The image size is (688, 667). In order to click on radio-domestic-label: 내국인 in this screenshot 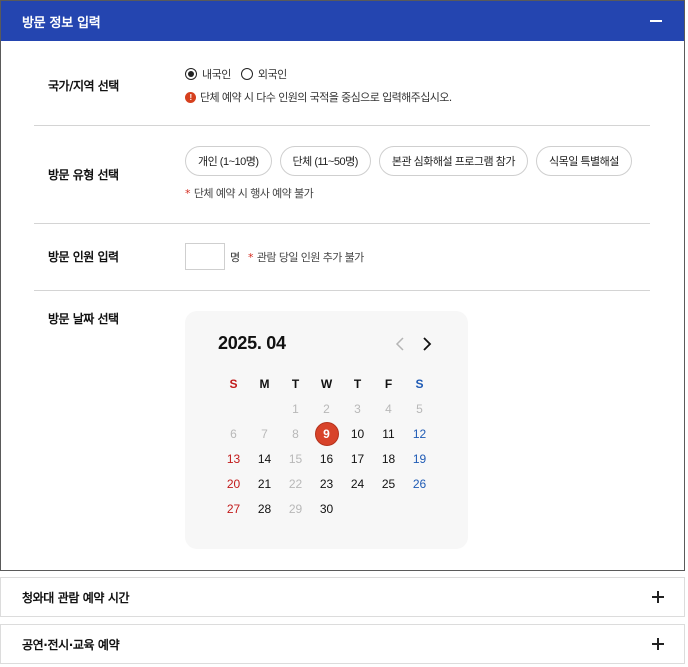, I will do `click(216, 74)`.